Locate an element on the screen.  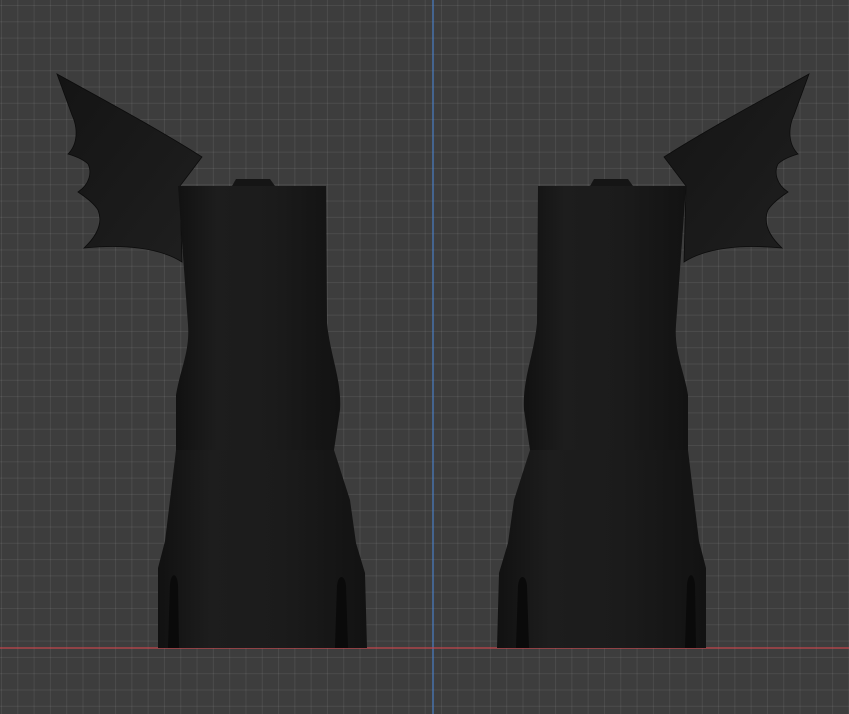
boot-left-foot is located at coordinates (262, 549).